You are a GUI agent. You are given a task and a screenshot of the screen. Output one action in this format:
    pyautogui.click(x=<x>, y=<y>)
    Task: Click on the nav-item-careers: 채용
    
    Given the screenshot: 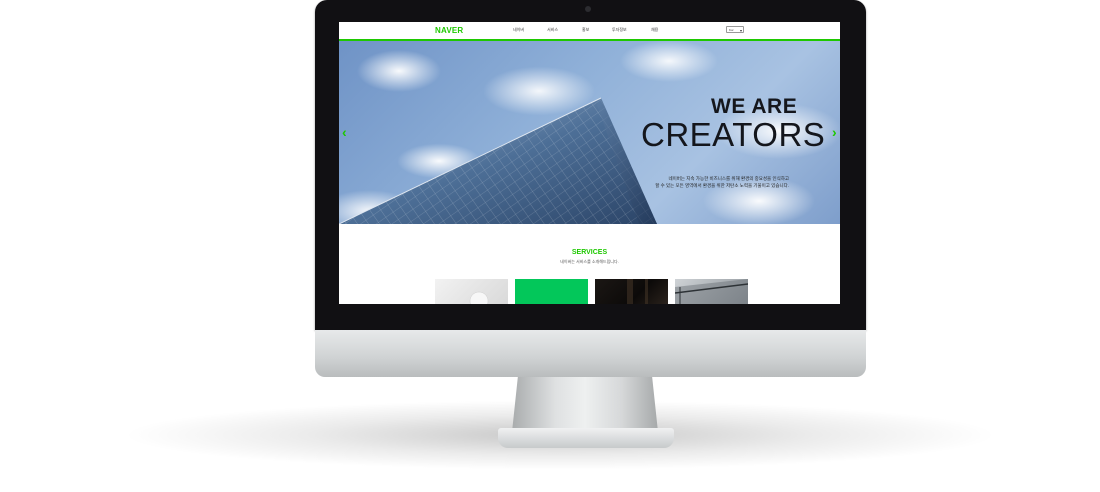 What is the action you would take?
    pyautogui.click(x=654, y=30)
    